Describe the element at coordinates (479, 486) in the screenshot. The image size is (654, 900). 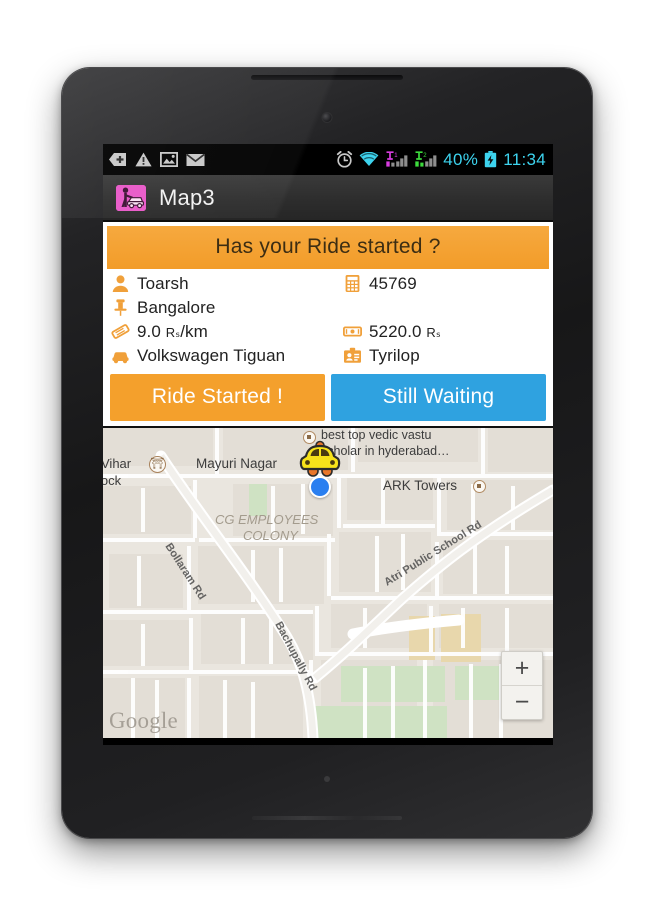
I see `poi-marker-ark-towers` at that location.